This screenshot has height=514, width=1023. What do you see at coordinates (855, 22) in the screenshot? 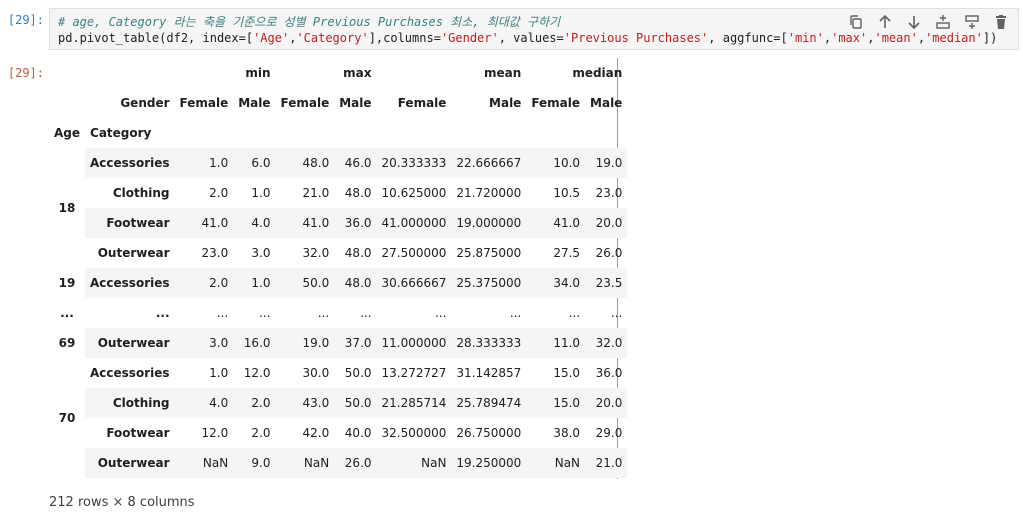
I see `copy-icon` at bounding box center [855, 22].